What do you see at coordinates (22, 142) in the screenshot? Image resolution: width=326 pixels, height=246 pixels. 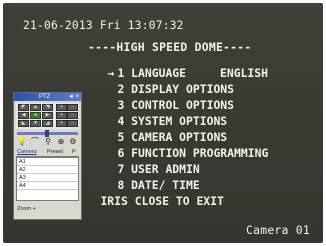 I see `light-bulb-icon: 💡` at bounding box center [22, 142].